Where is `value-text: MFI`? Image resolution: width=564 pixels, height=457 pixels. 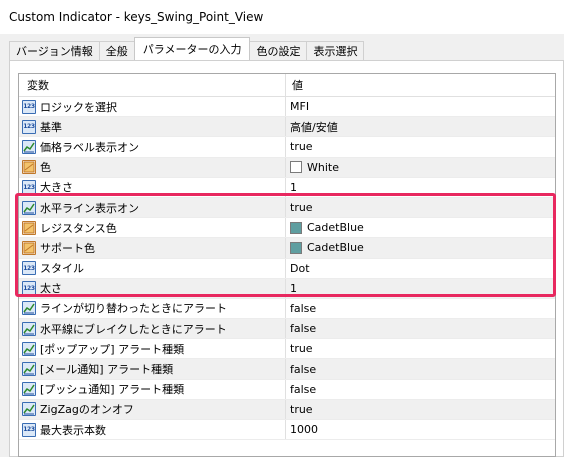
value-text: MFI is located at coordinates (300, 107).